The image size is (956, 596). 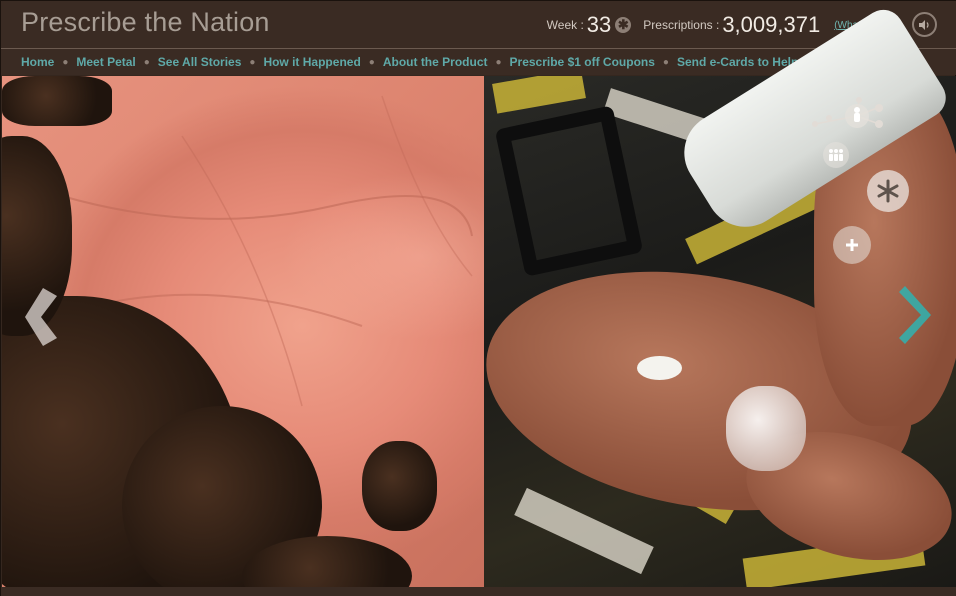 I want to click on chevron-right-icon, so click(x=915, y=315).